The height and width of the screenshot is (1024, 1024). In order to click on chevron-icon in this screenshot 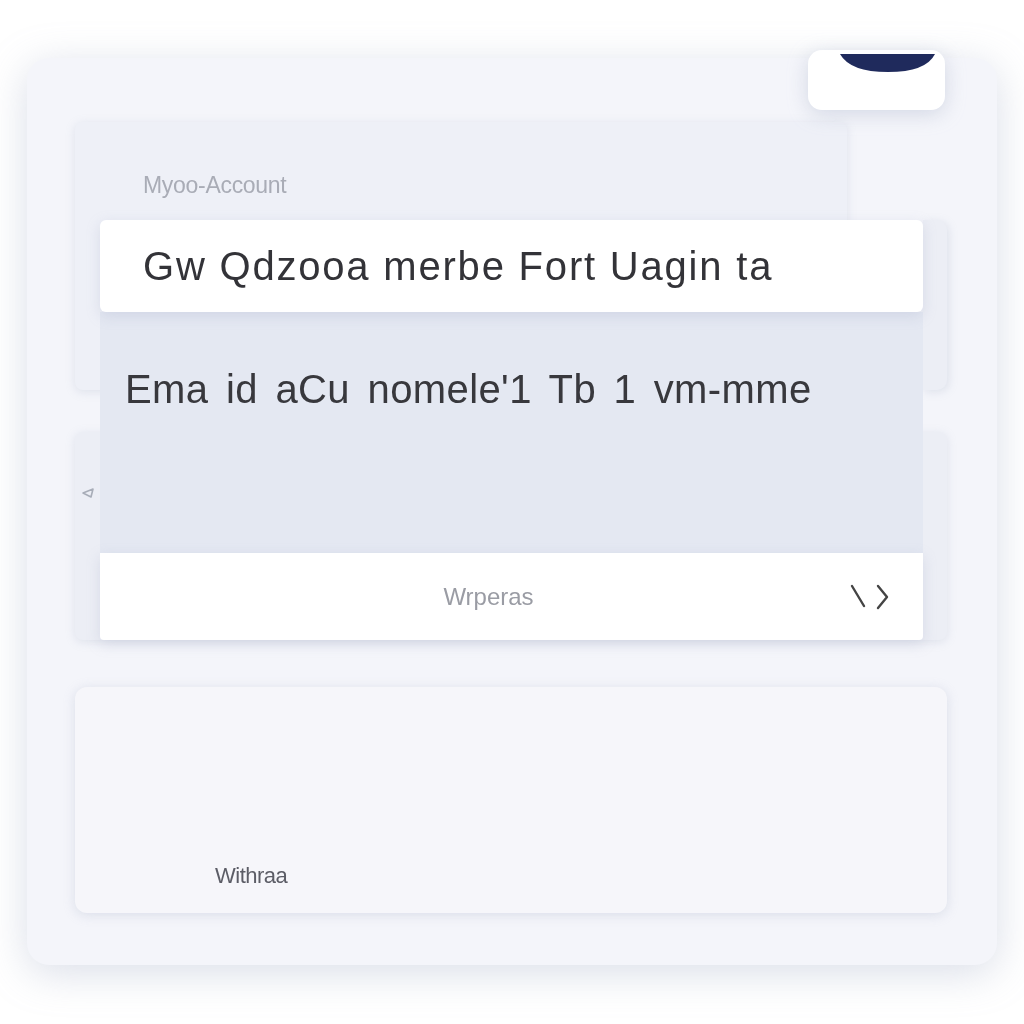, I will do `click(870, 597)`.